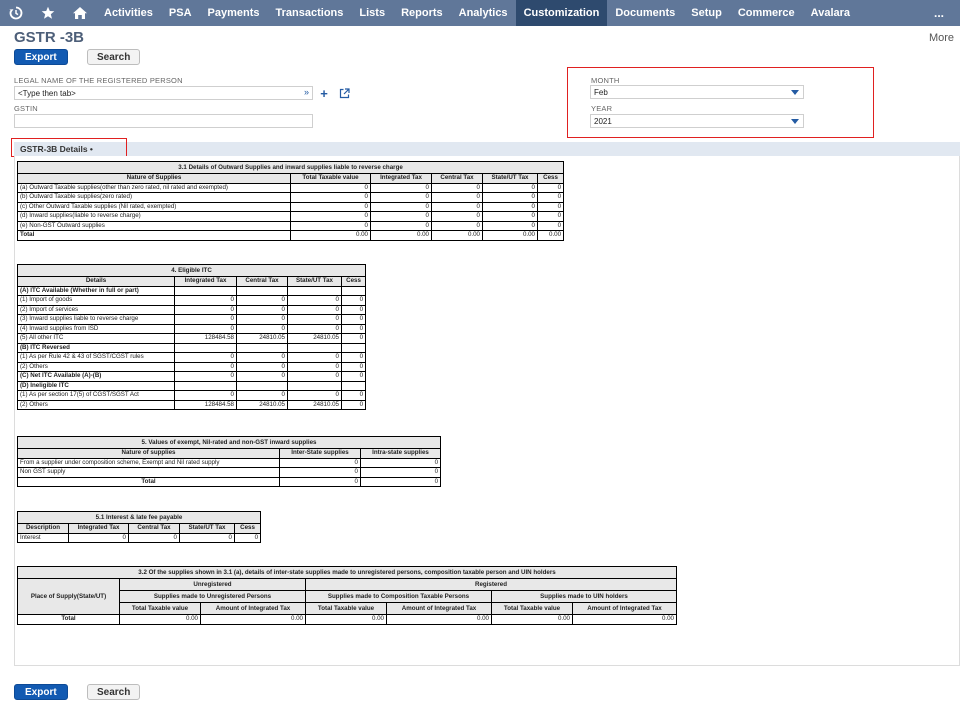 The height and width of the screenshot is (704, 960). I want to click on table-row: (D) Ineligible ITC, so click(192, 385).